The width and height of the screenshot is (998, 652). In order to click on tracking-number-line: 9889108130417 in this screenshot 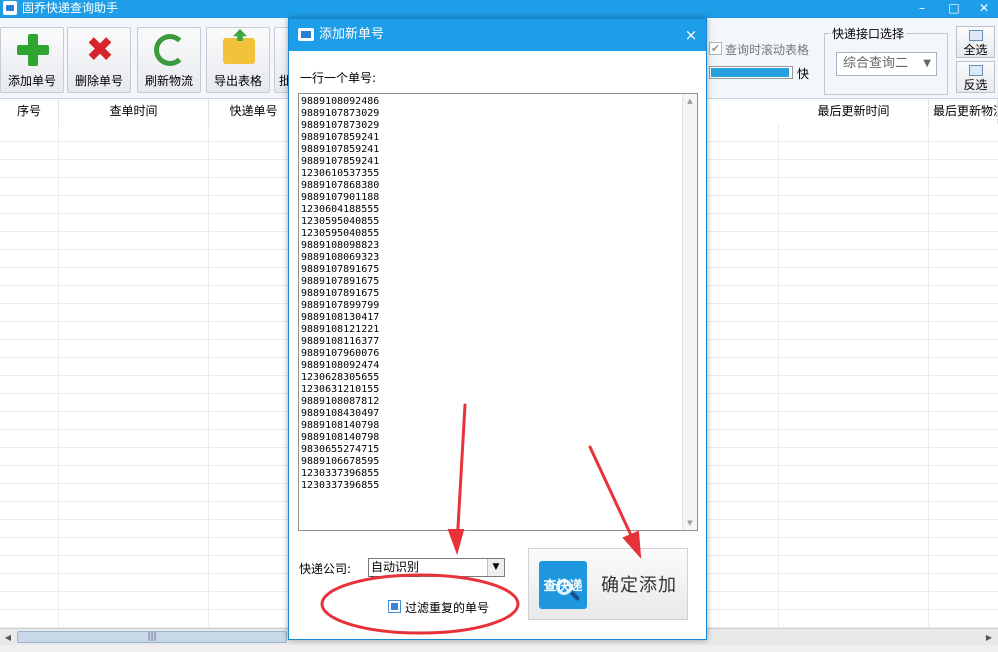, I will do `click(340, 317)`.